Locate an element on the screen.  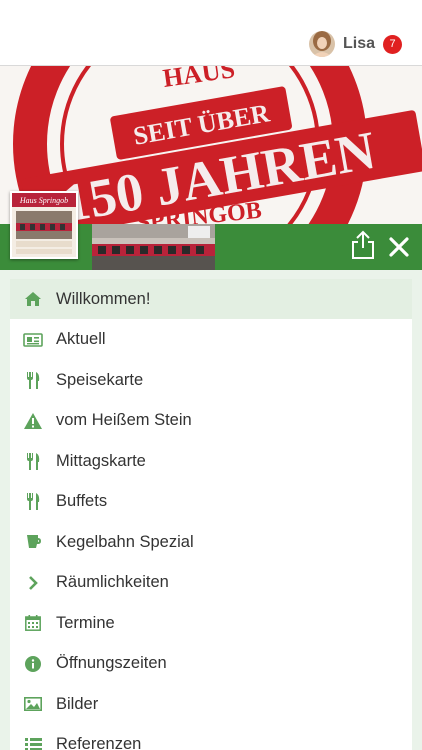
menu-item-heisser-stein: vom Heißem Stein is located at coordinates (211, 421).